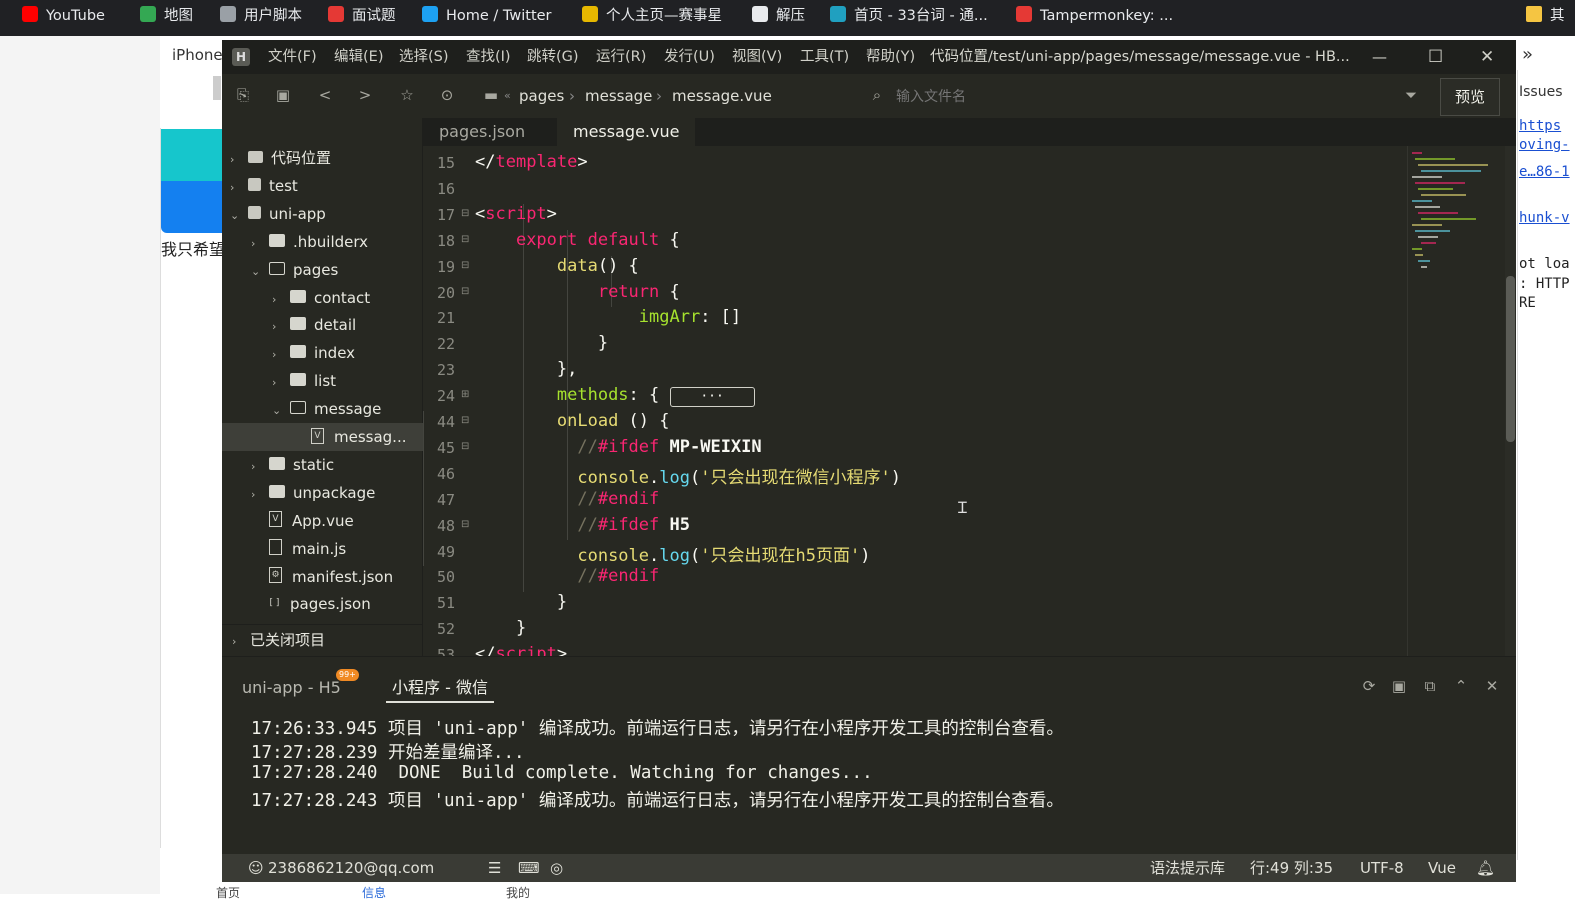 Image resolution: width=1575 pixels, height=901 pixels. What do you see at coordinates (778, 16) in the screenshot?
I see `bookmark-6: 解压` at bounding box center [778, 16].